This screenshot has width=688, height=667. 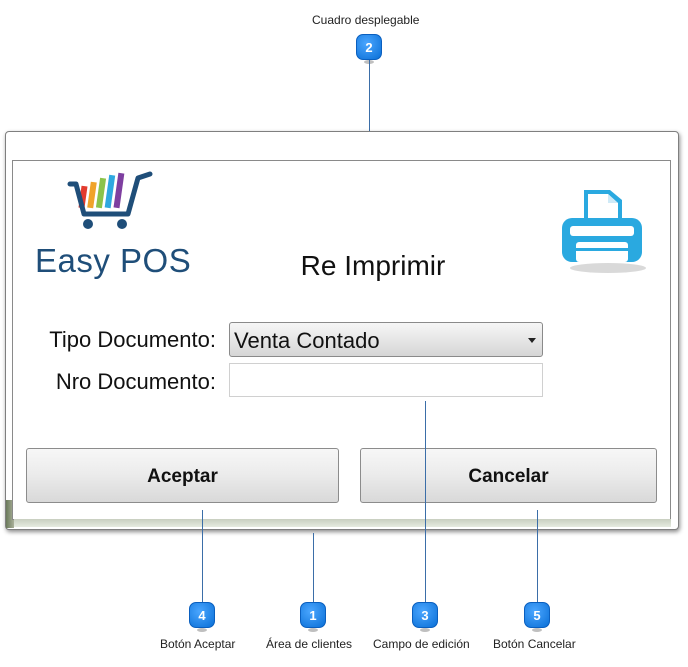 What do you see at coordinates (110, 200) in the screenshot?
I see `shopping-cart-icon` at bounding box center [110, 200].